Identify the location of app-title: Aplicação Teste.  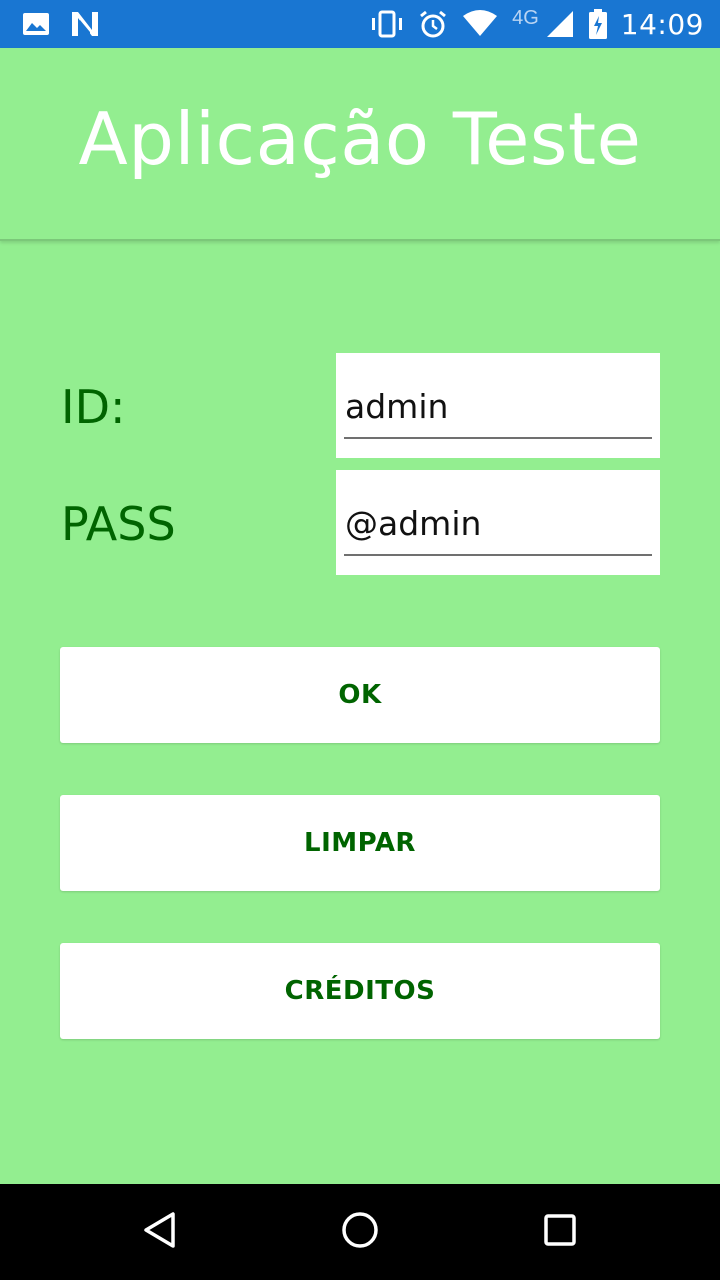
(360, 138).